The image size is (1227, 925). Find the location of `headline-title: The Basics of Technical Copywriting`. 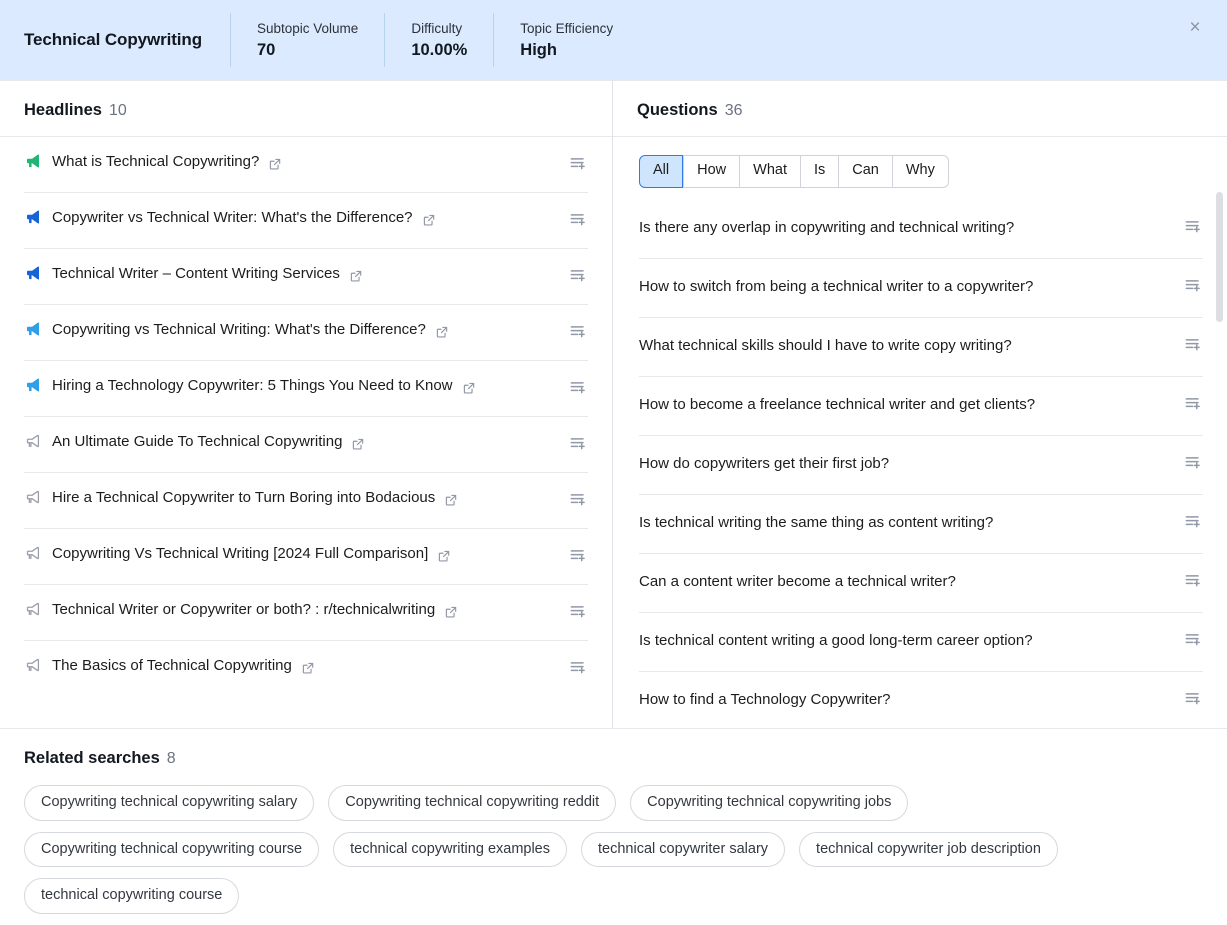

headline-title: The Basics of Technical Copywriting is located at coordinates (305, 666).